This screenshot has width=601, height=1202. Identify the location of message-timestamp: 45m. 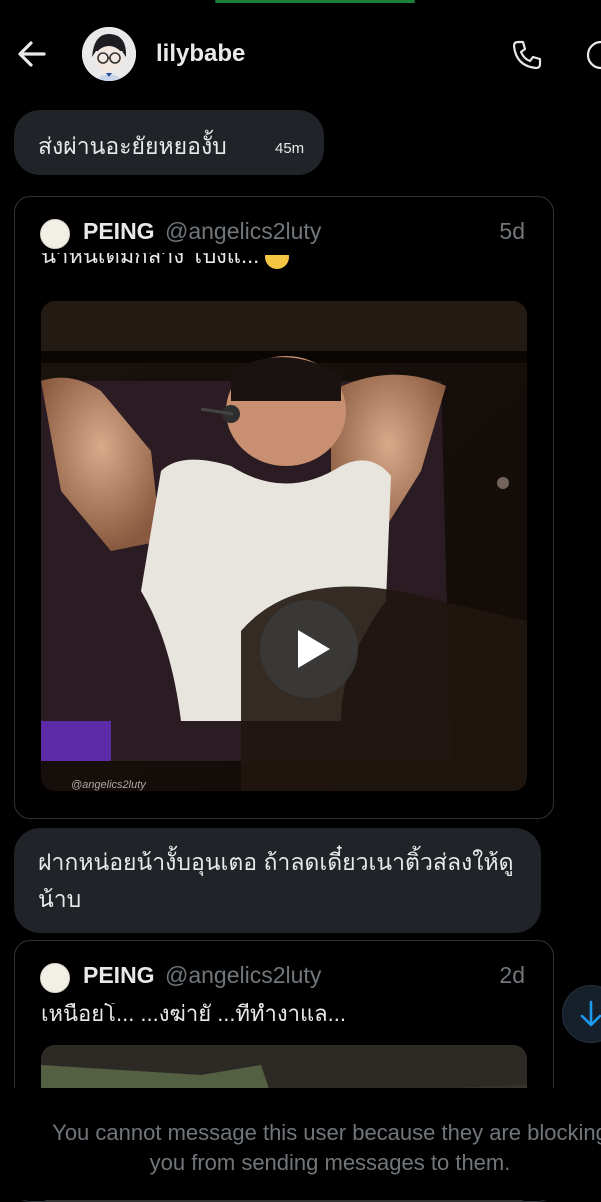
(290, 148).